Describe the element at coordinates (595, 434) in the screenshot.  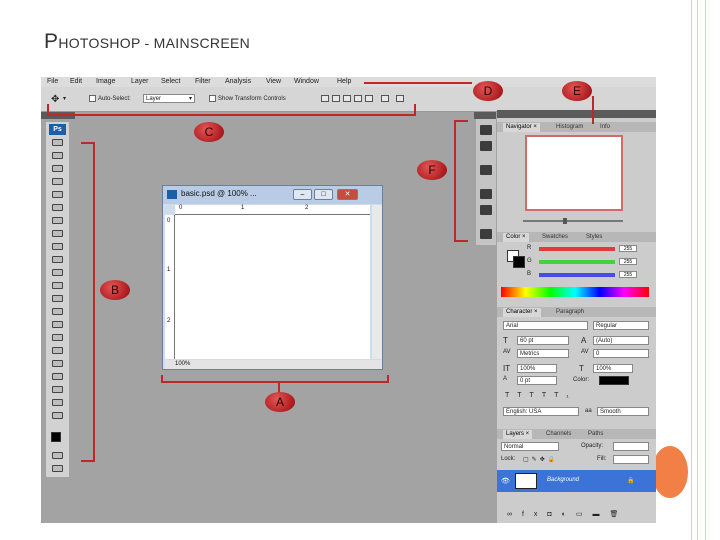
I see `tab-paths: Paths` at that location.